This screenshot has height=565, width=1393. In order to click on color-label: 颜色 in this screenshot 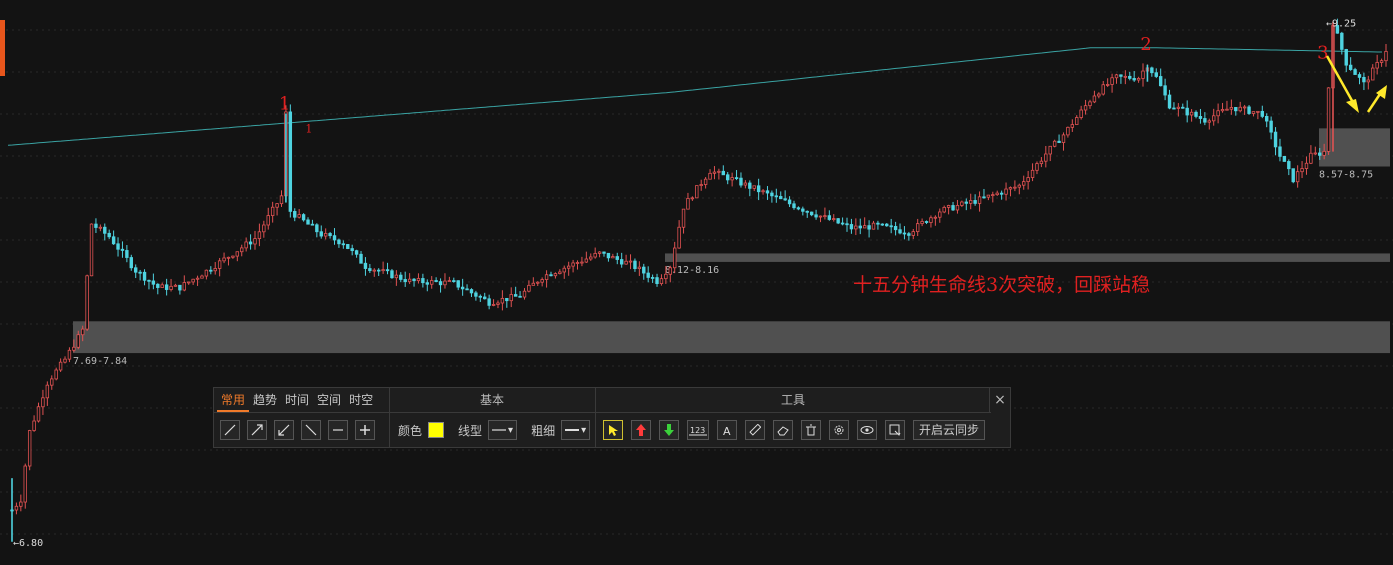, I will do `click(410, 430)`.